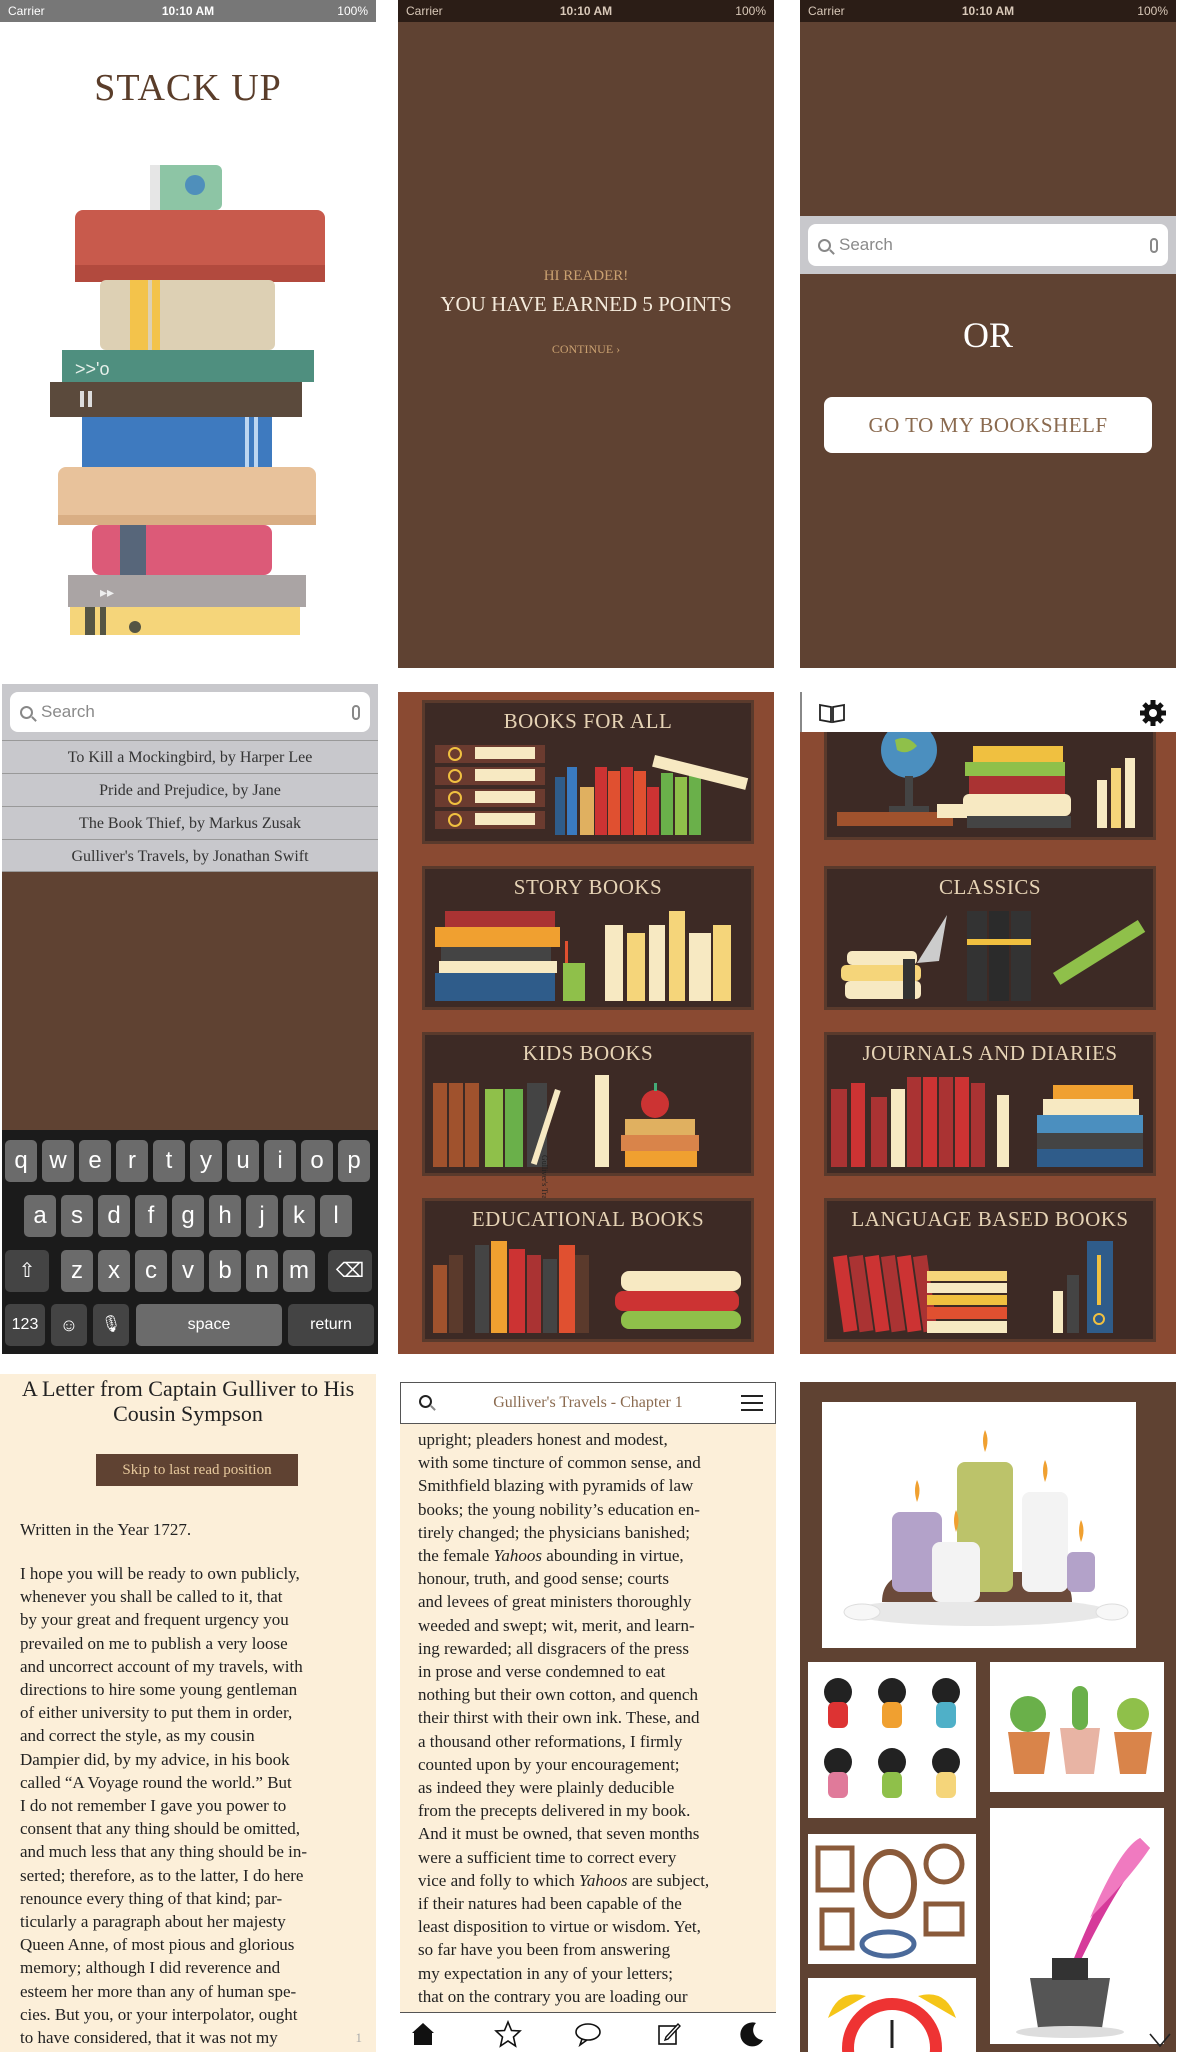 The height and width of the screenshot is (2052, 1180). I want to click on category-books-for-all: BOOKS FOR ALL, so click(588, 772).